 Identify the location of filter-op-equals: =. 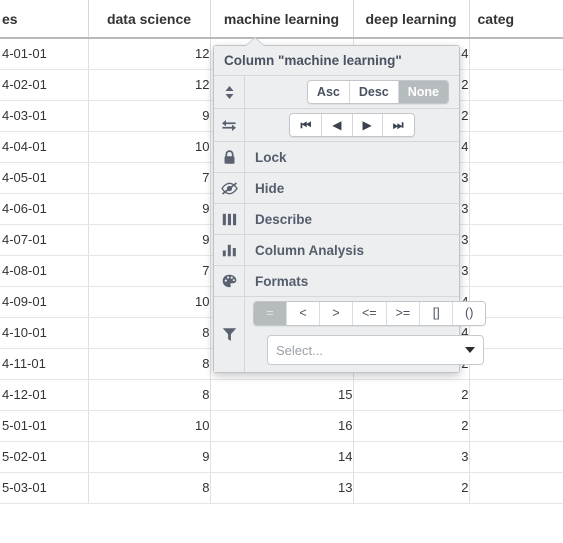
(270, 313).